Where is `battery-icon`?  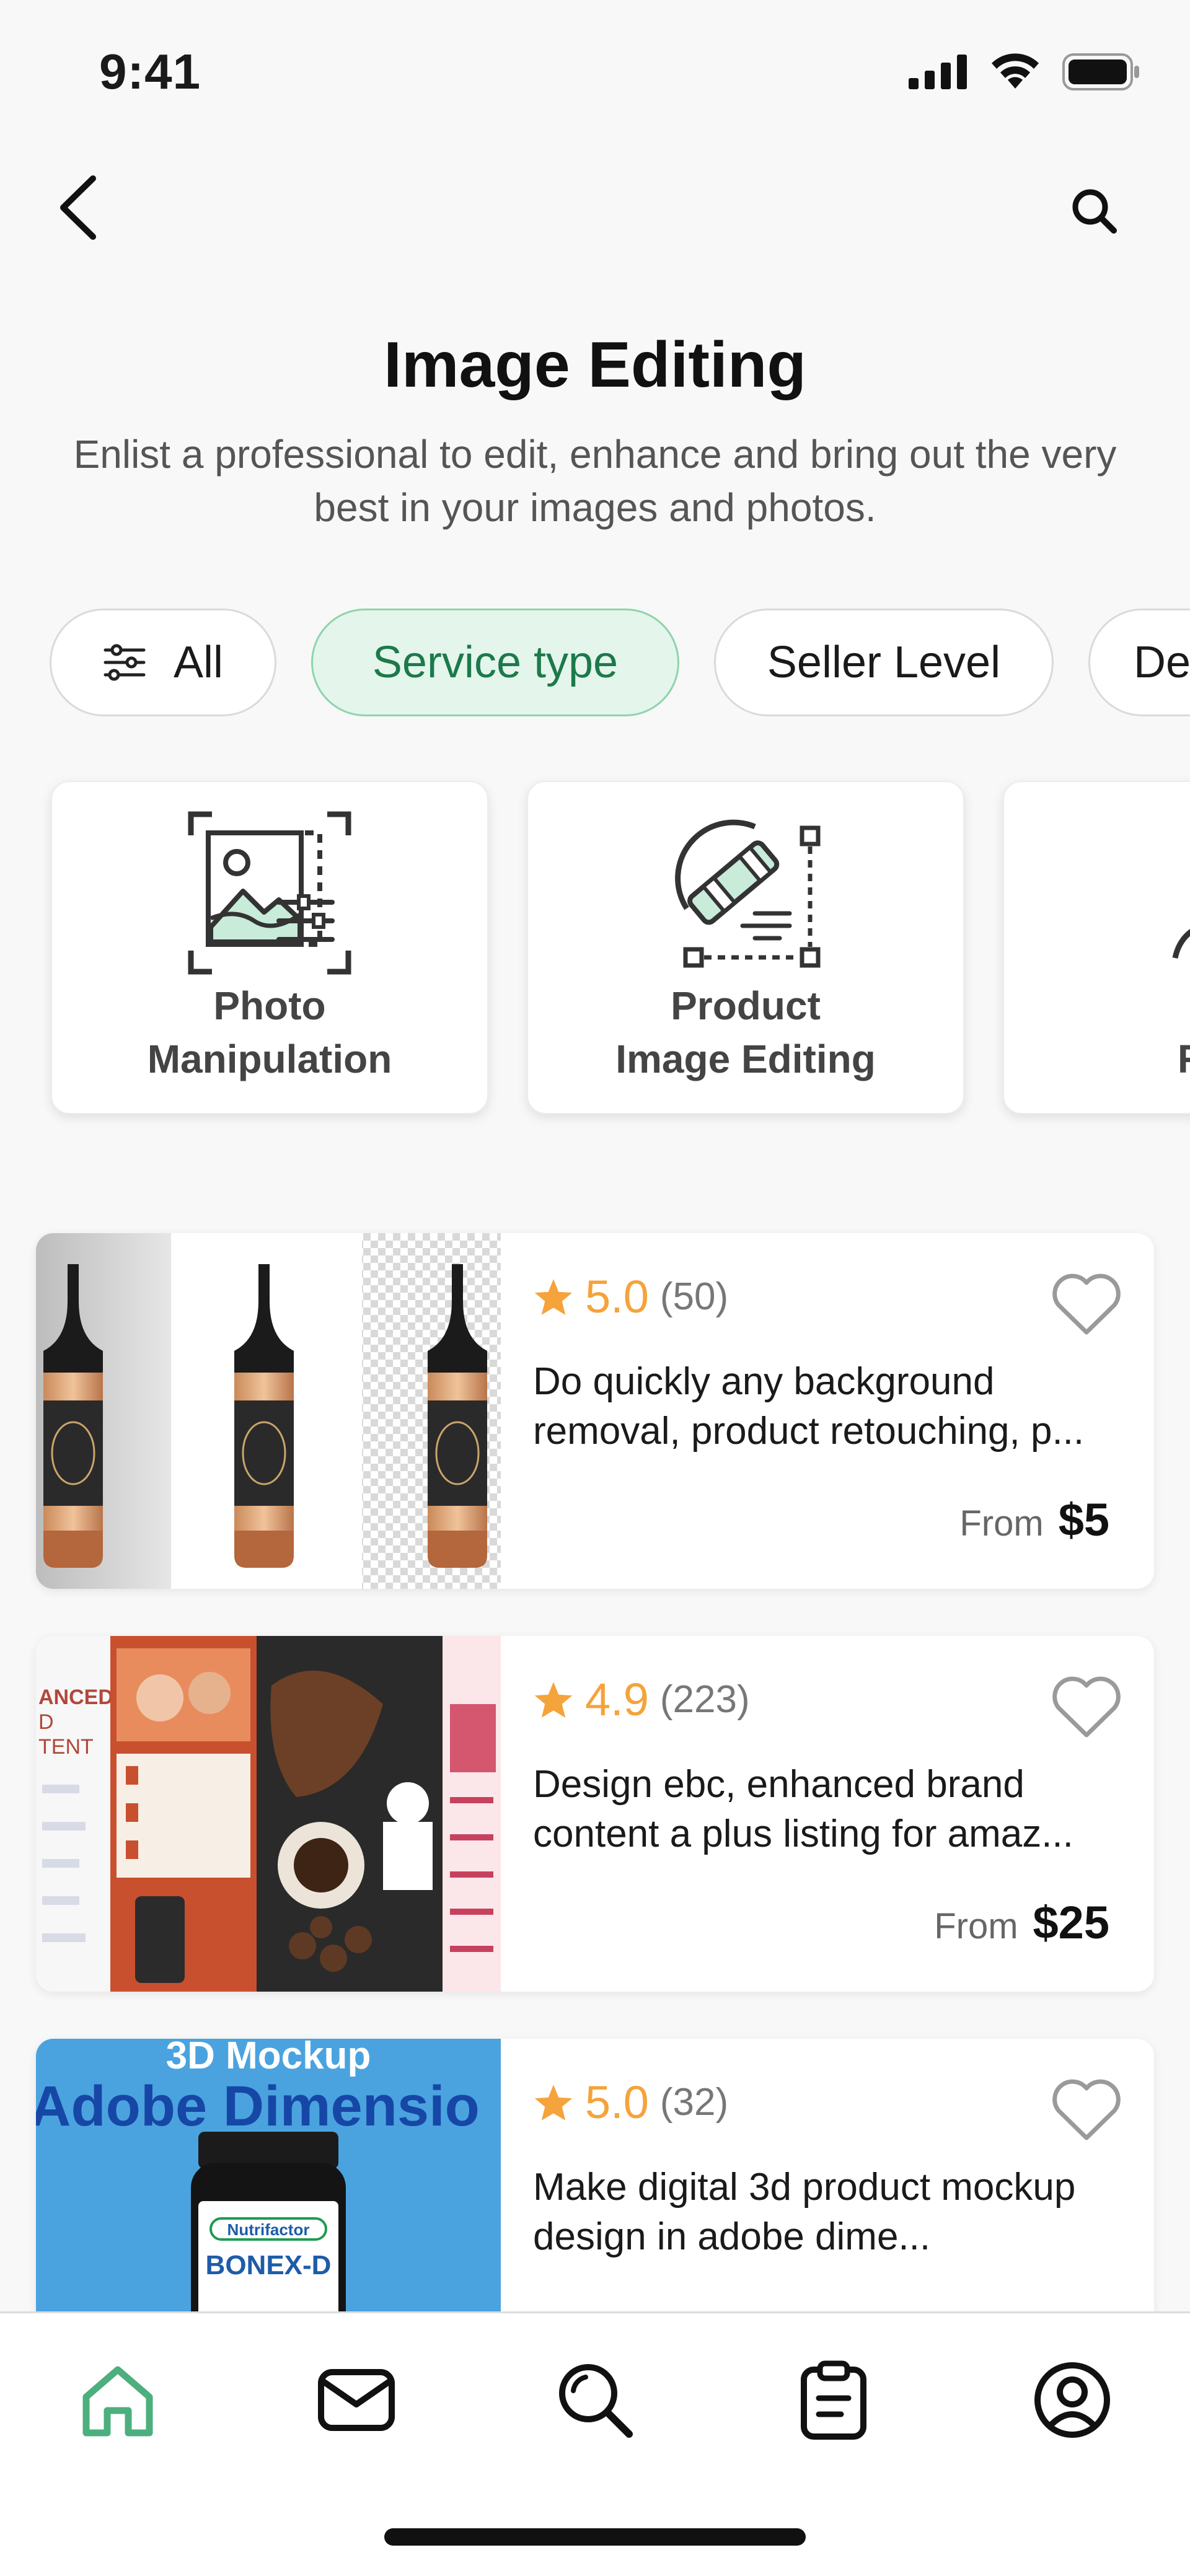 battery-icon is located at coordinates (1100, 71).